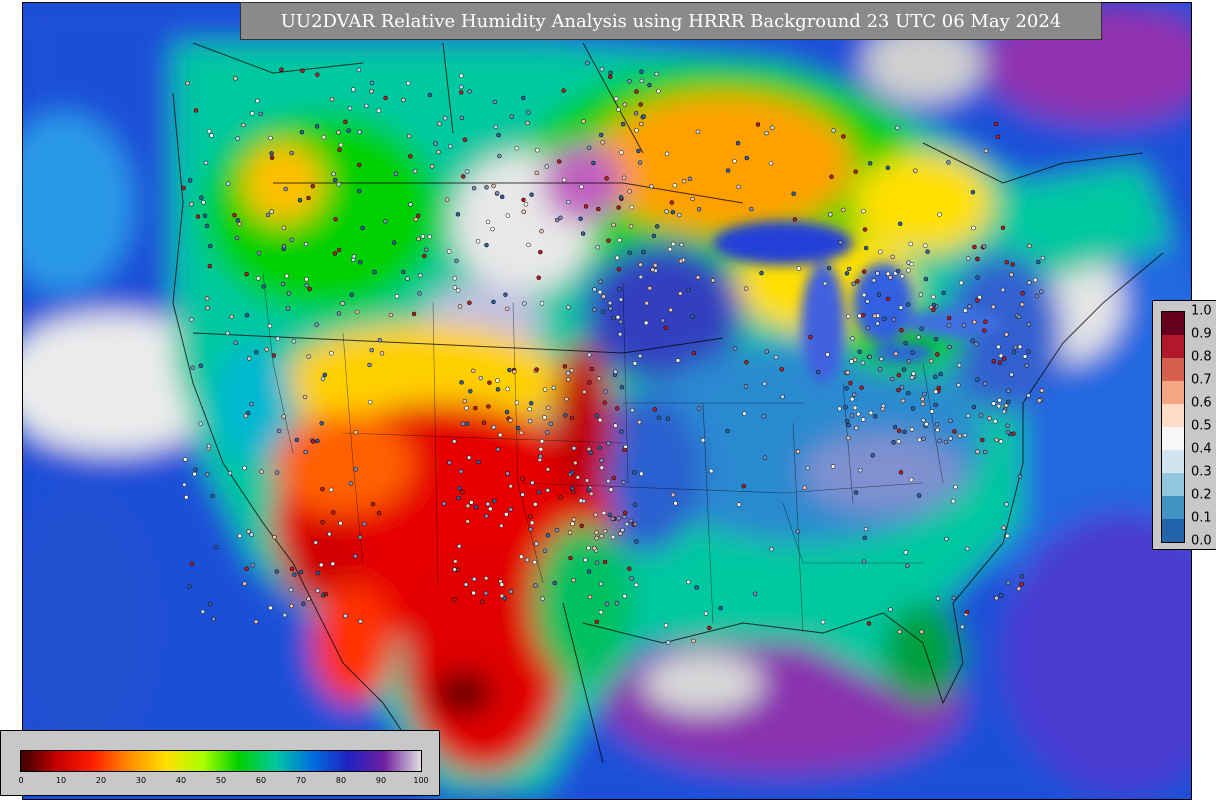 Image resolution: width=1216 pixels, height=800 pixels. I want to click on rh-tick-label: 20, so click(101, 780).